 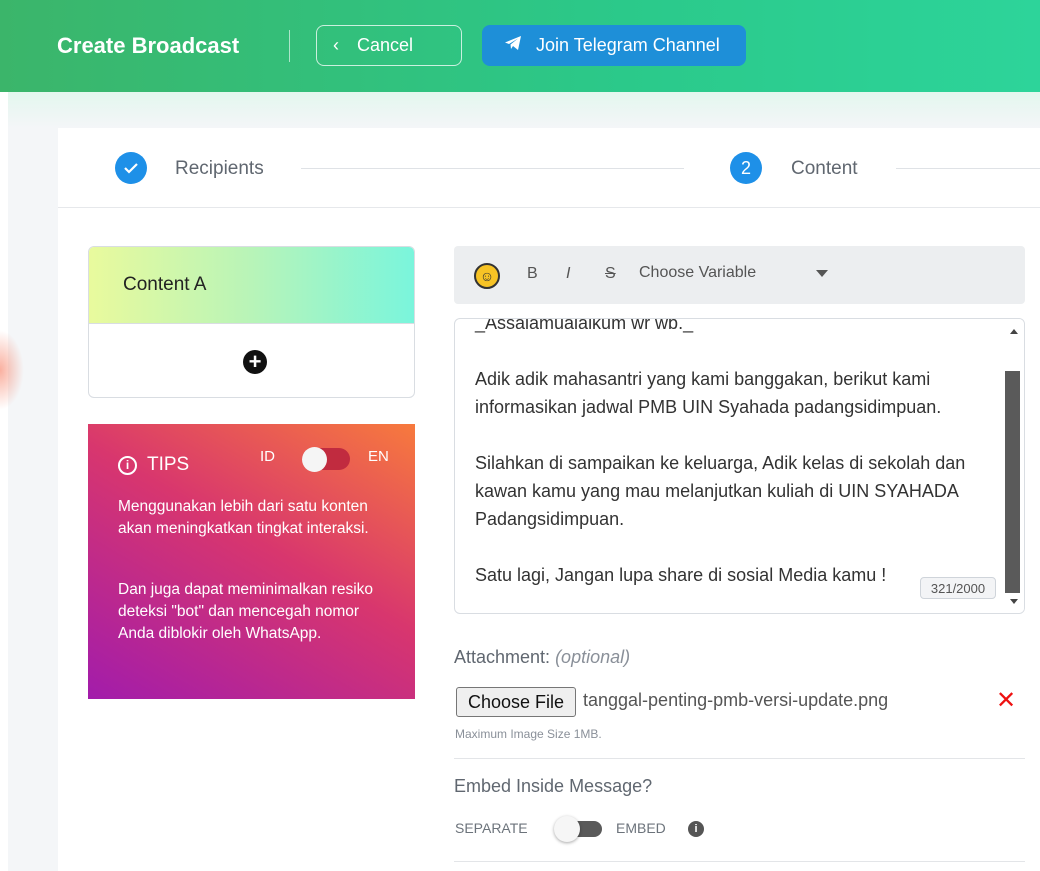 I want to click on attachment-label: Attachment: (optional), so click(x=542, y=657).